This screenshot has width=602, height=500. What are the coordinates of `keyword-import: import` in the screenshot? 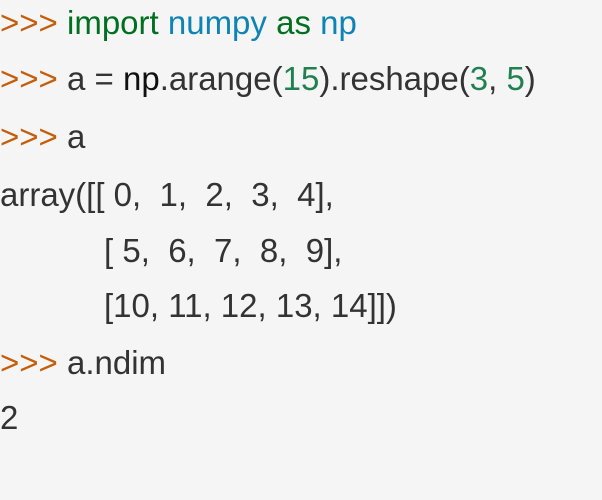 It's located at (113, 22).